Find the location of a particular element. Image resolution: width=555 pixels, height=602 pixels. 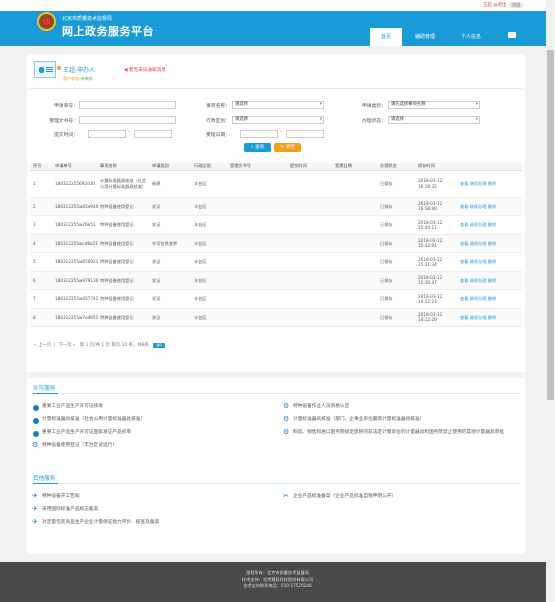

license-service-link: 计量标准器具核准（社会公用计量标准器具核准） is located at coordinates (152, 420).